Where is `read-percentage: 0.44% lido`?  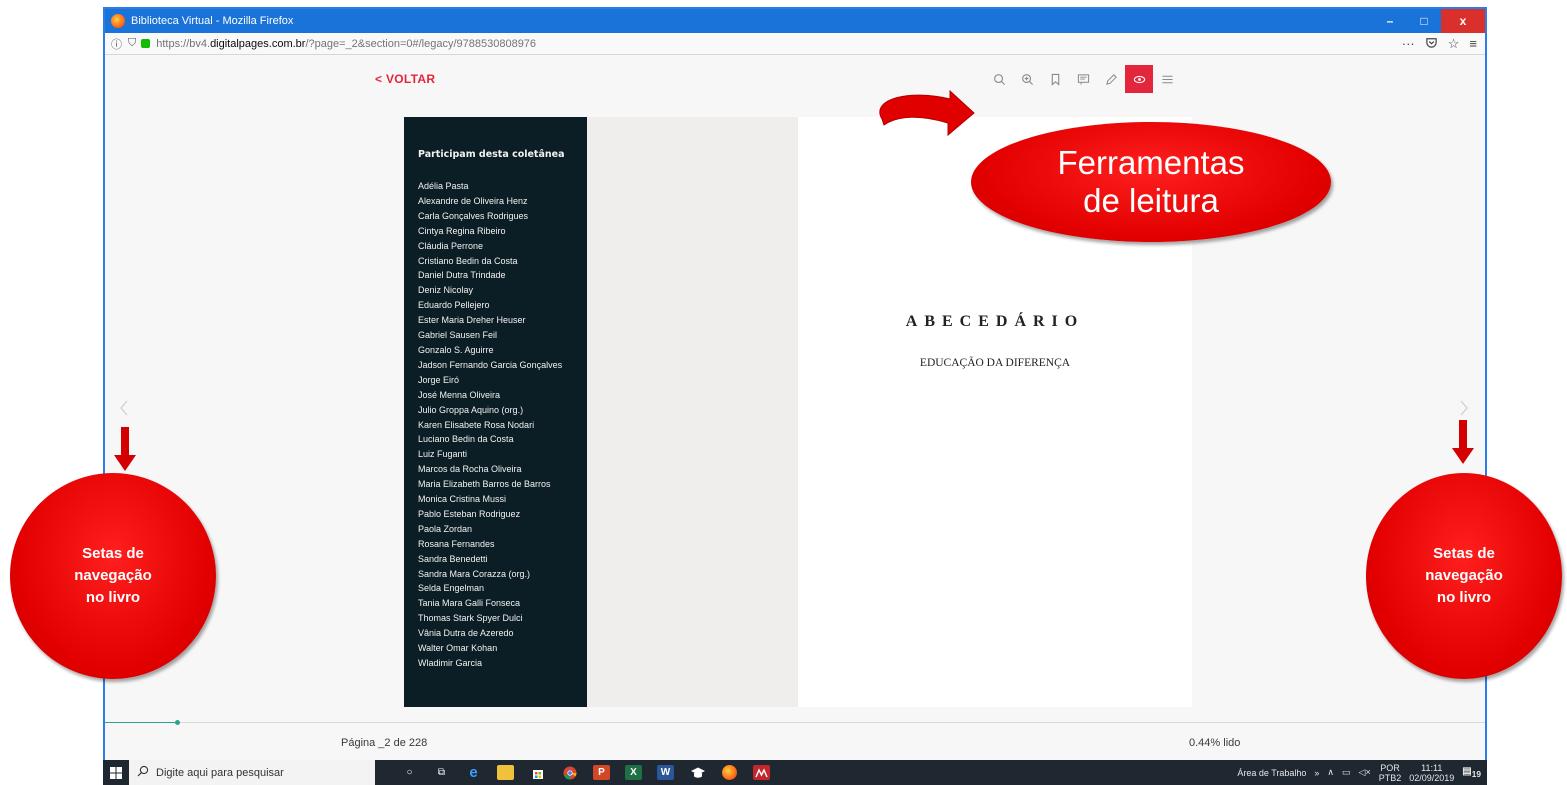 read-percentage: 0.44% lido is located at coordinates (1215, 743).